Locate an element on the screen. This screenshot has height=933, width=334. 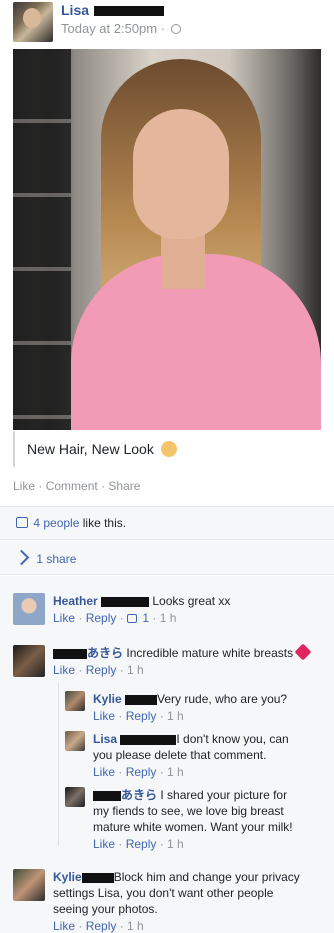
reply-text-line2: my fiends to see, we love big breast is located at coordinates (188, 811).